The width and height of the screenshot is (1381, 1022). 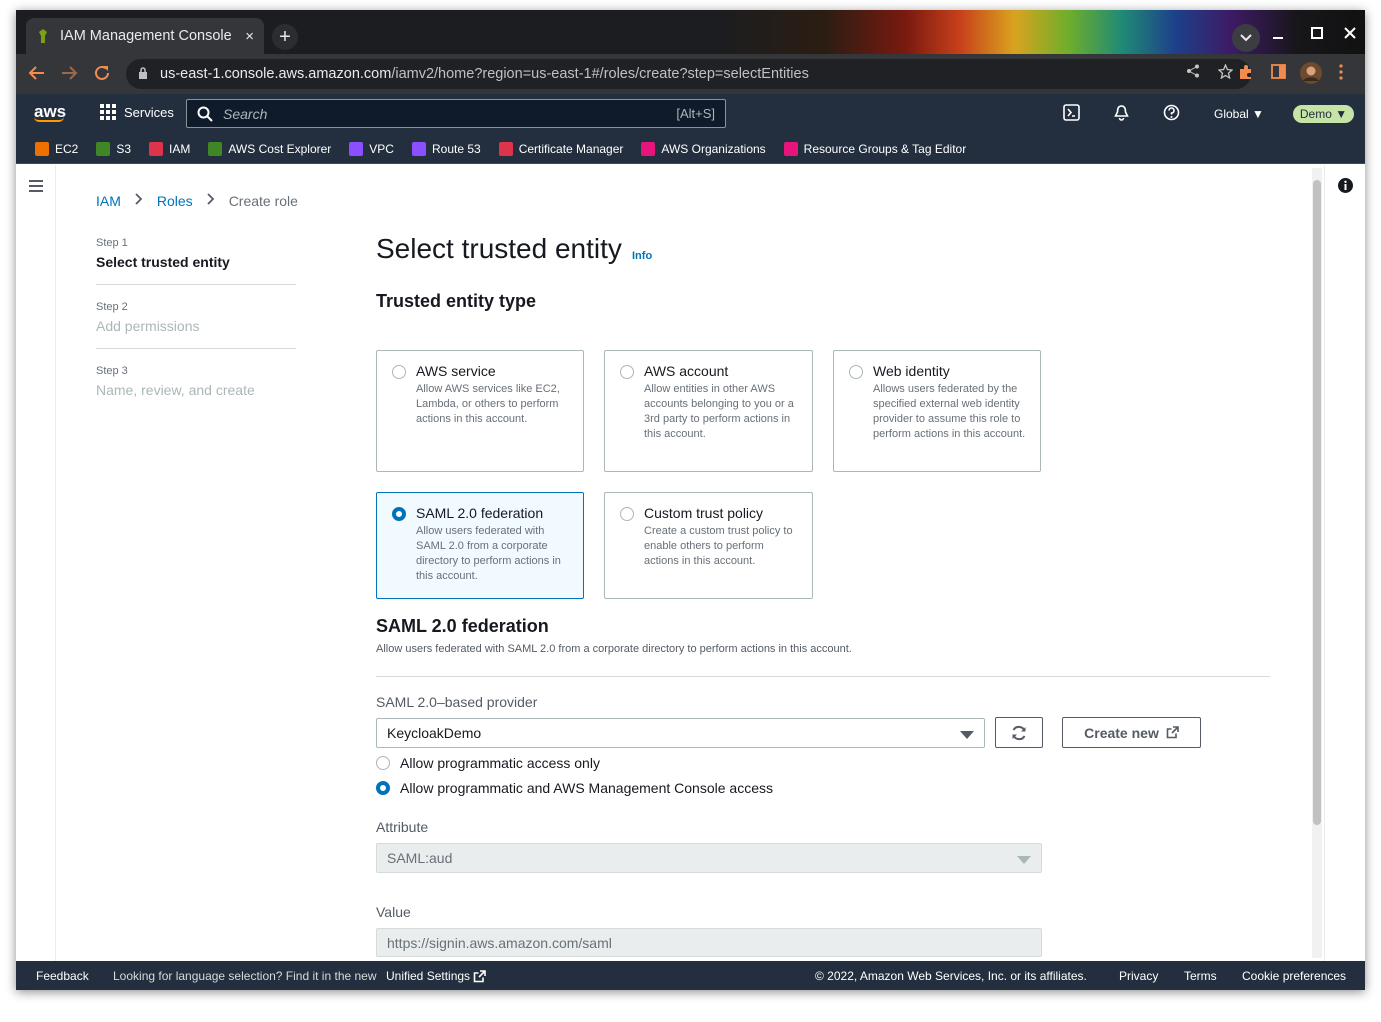 I want to click on window-close-icon, so click(x=1350, y=35).